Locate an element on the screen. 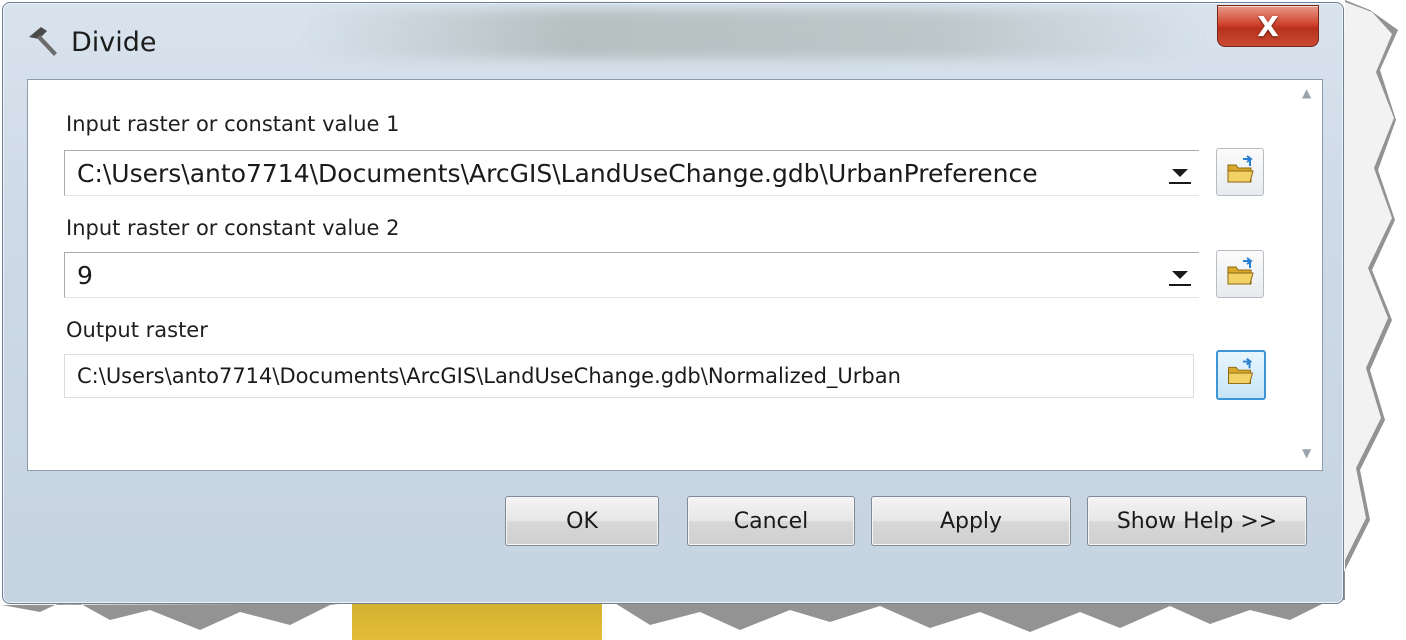  input2-label: Input raster or constant value 2 is located at coordinates (233, 228).